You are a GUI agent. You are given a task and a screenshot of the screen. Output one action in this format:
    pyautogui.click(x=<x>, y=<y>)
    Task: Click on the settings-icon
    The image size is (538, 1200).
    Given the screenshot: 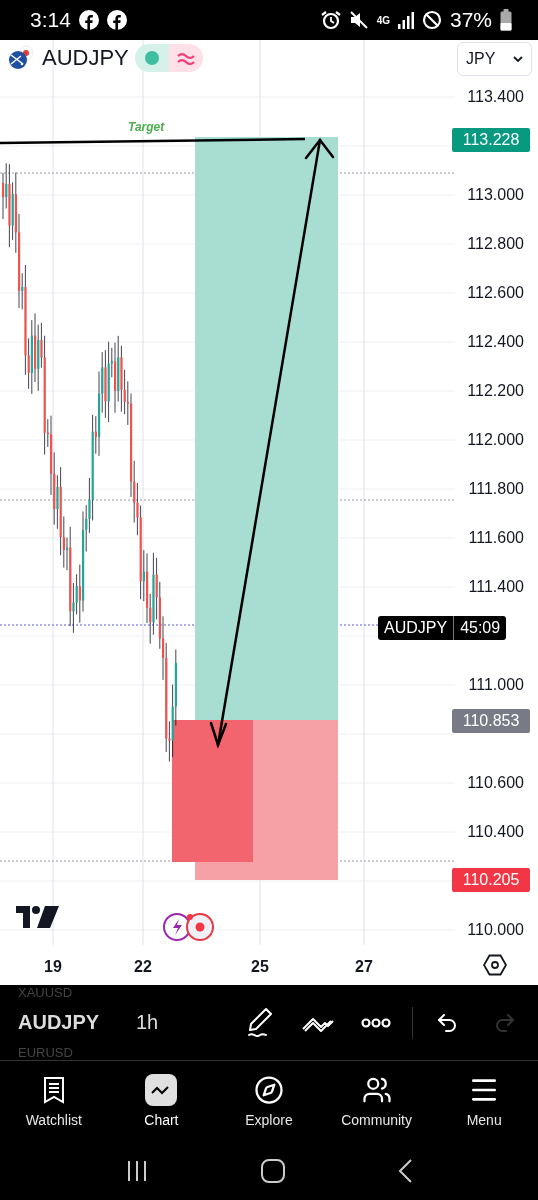 What is the action you would take?
    pyautogui.click(x=495, y=965)
    